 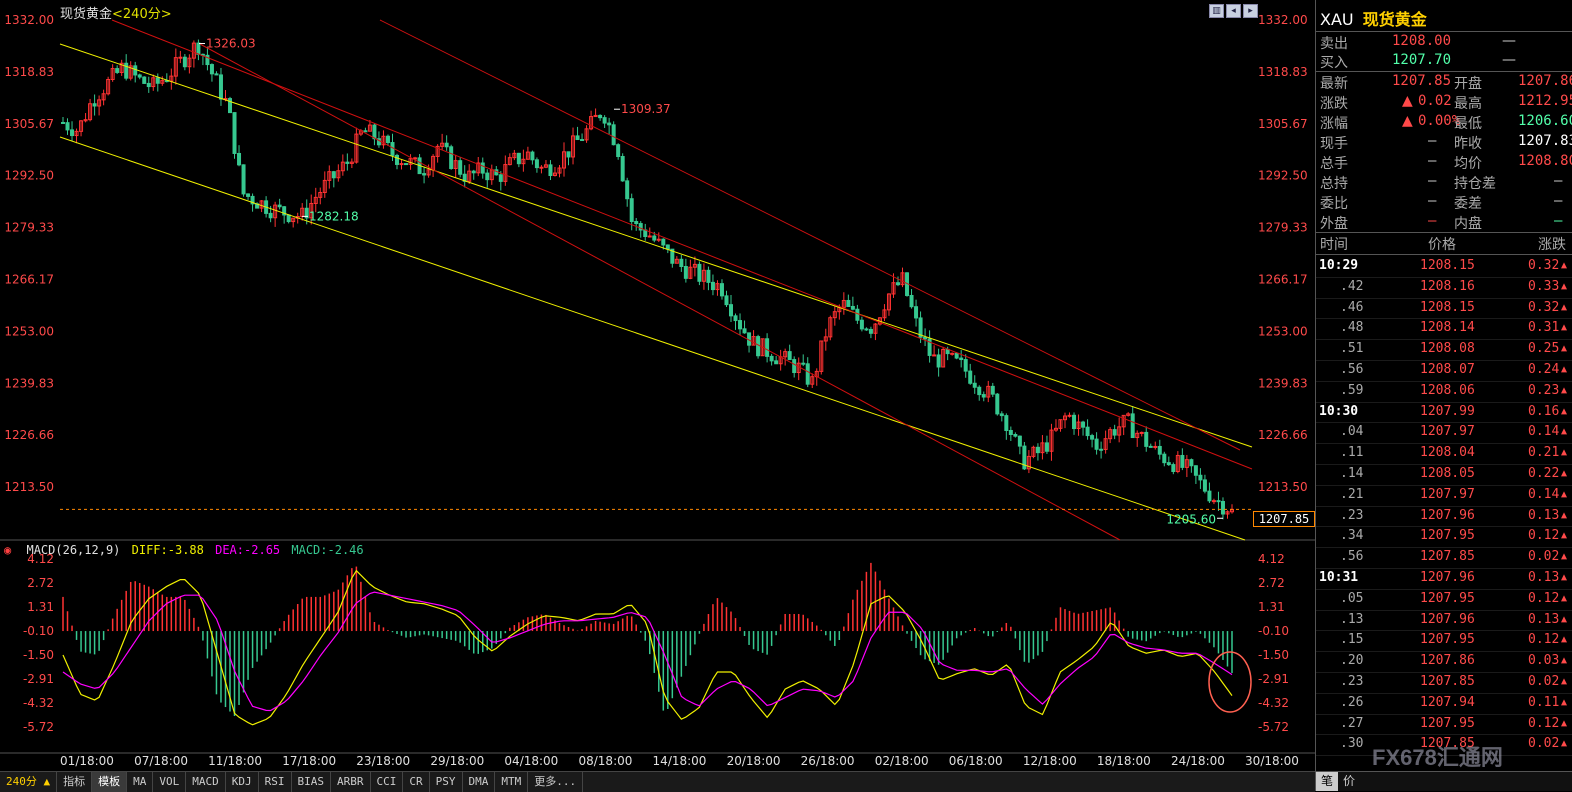 What do you see at coordinates (1334, 104) in the screenshot?
I see `stat-label: 涨跌` at bounding box center [1334, 104].